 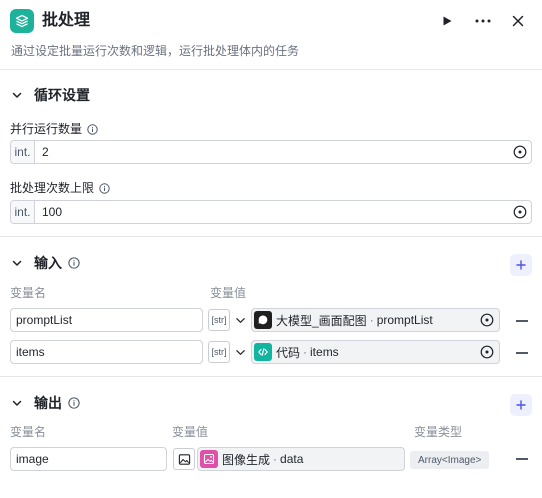 What do you see at coordinates (22, 21) in the screenshot?
I see `batch-layers-icon` at bounding box center [22, 21].